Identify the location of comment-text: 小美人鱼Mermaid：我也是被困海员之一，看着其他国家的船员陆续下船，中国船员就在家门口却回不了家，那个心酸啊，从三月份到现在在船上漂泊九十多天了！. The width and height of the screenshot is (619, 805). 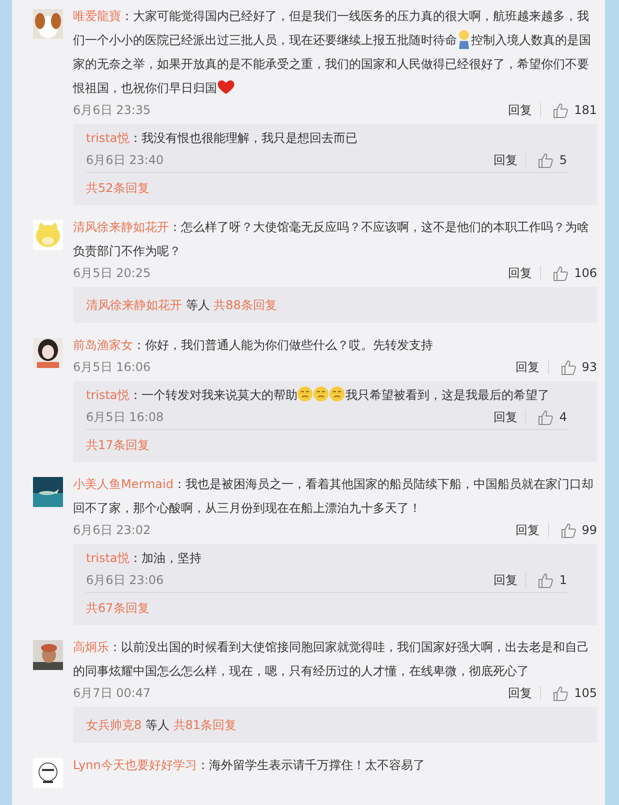
(333, 496).